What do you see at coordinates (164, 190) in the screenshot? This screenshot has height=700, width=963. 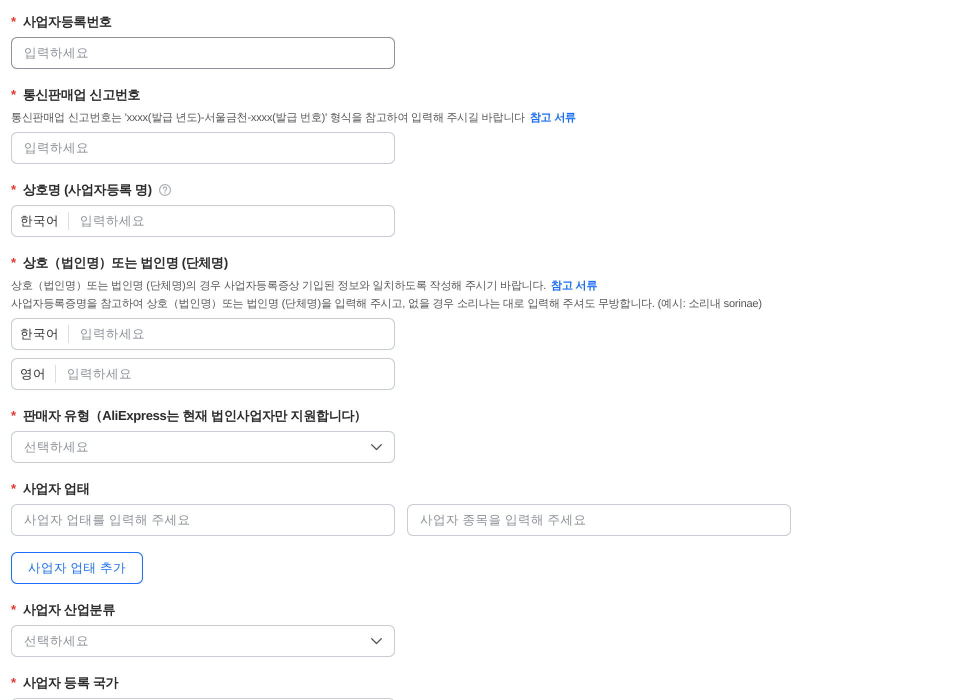 I see `question-circle-icon` at bounding box center [164, 190].